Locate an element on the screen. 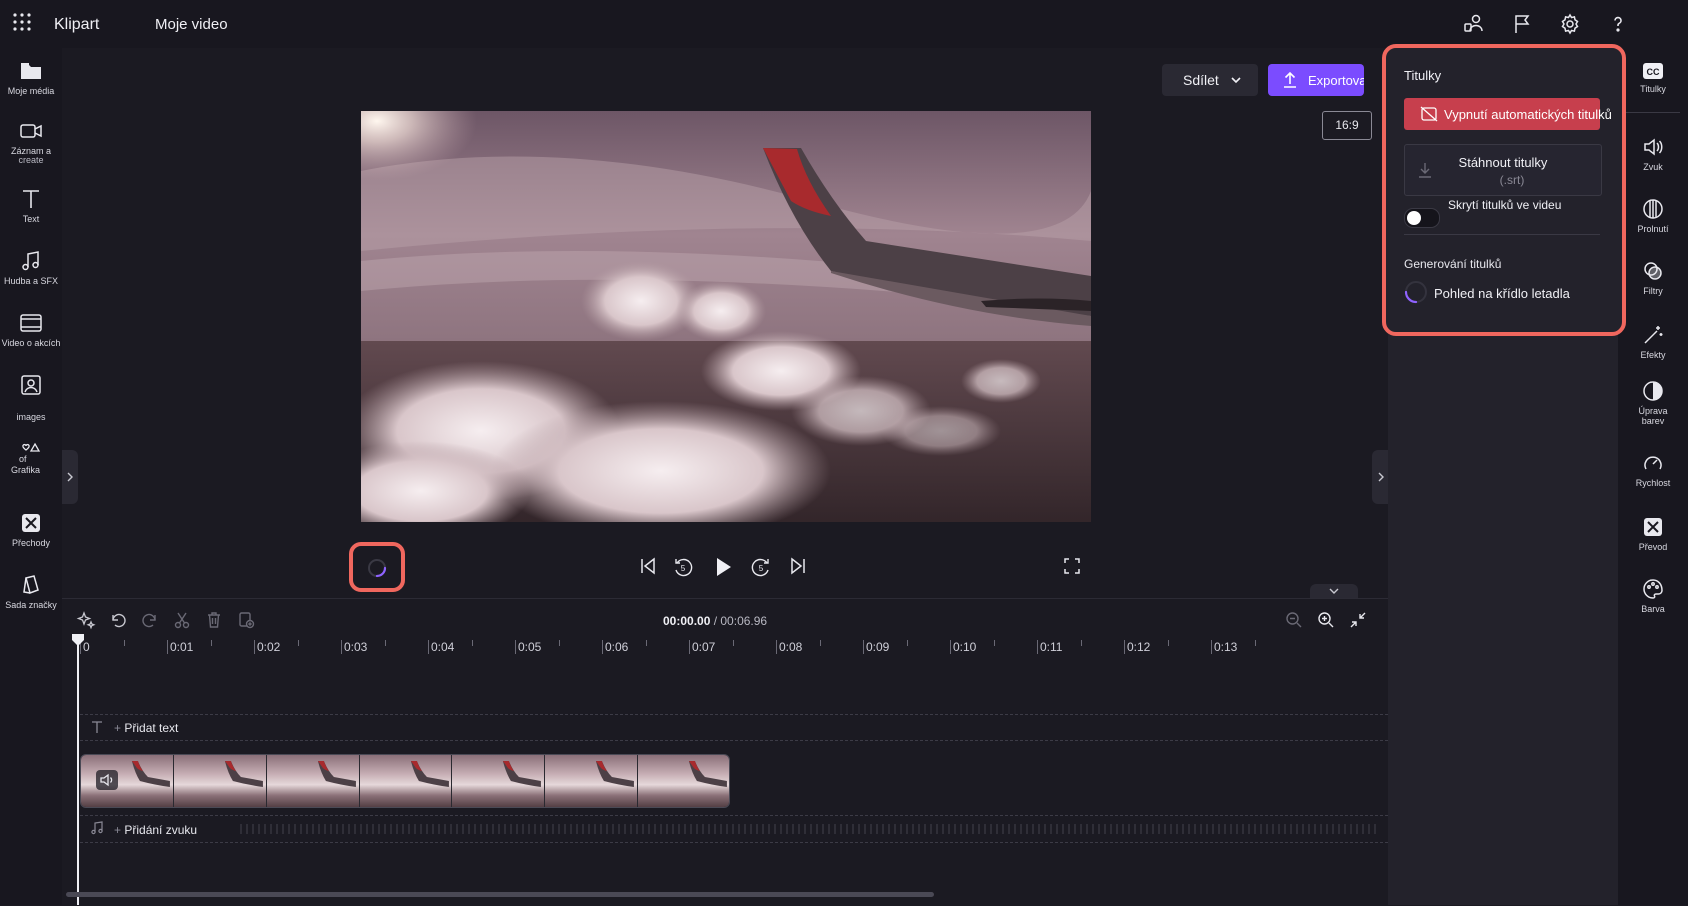 This screenshot has height=906, width=1688. turn-off-auto-captions-button: Vypnutí automatických titulků is located at coordinates (1508, 114).